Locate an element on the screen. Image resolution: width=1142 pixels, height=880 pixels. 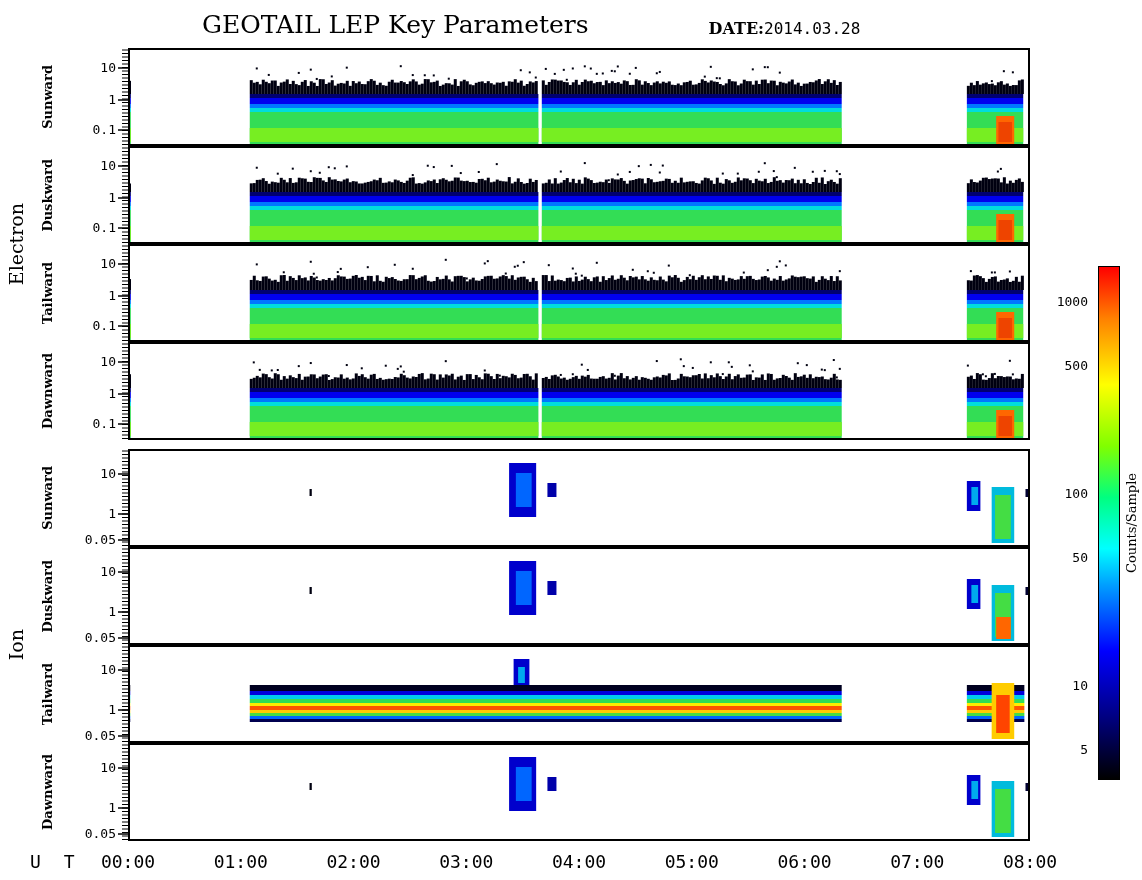
x-tick-label: 06:00 is located at coordinates (804, 861).